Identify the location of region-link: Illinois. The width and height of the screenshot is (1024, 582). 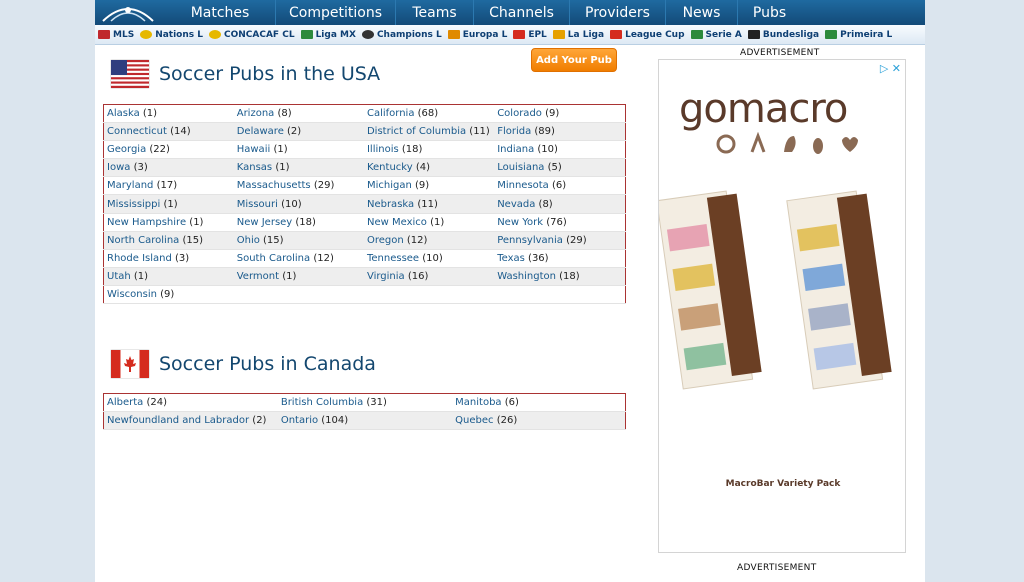
(383, 149).